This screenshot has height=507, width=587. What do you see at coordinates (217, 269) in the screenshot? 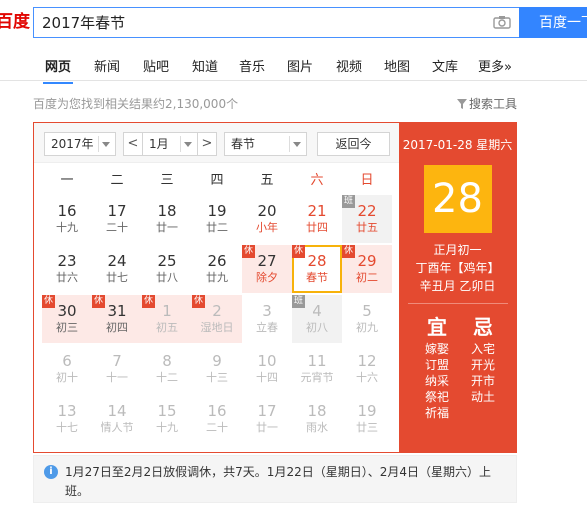
I see `calendar-day: 26 廿九` at bounding box center [217, 269].